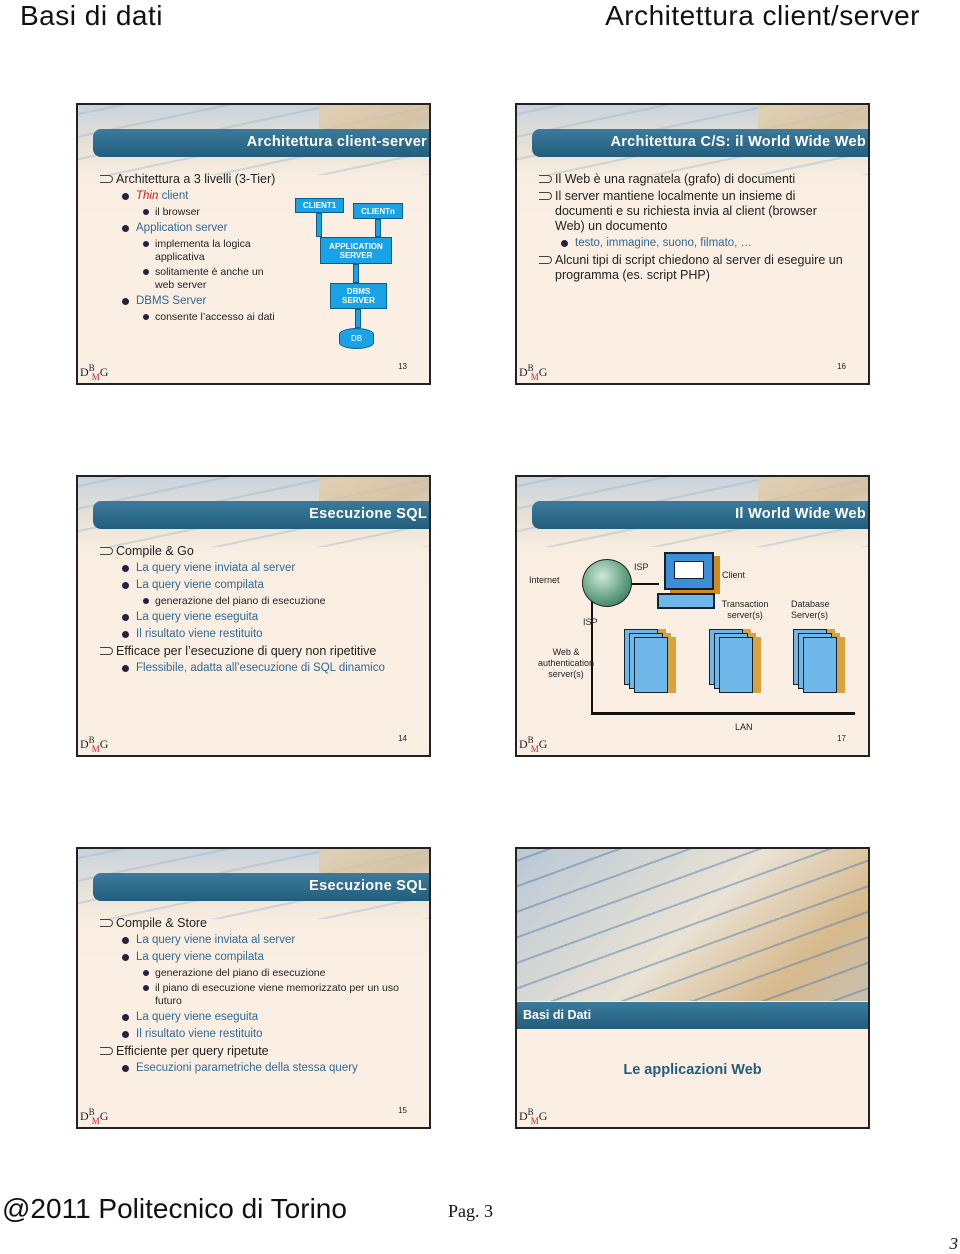  I want to click on slide-number: 15, so click(402, 1110).